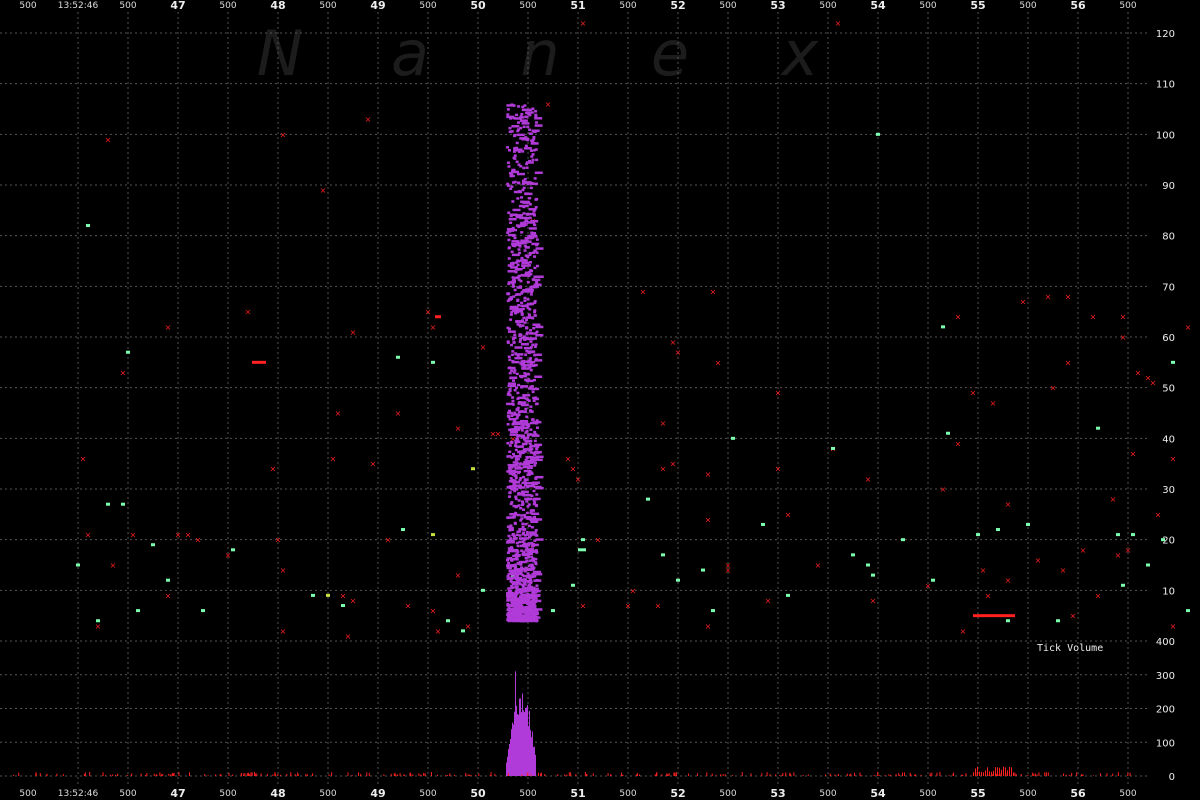 This screenshot has height=800, width=1200. What do you see at coordinates (539, 53) in the screenshot?
I see `watermark-letter: n` at bounding box center [539, 53].